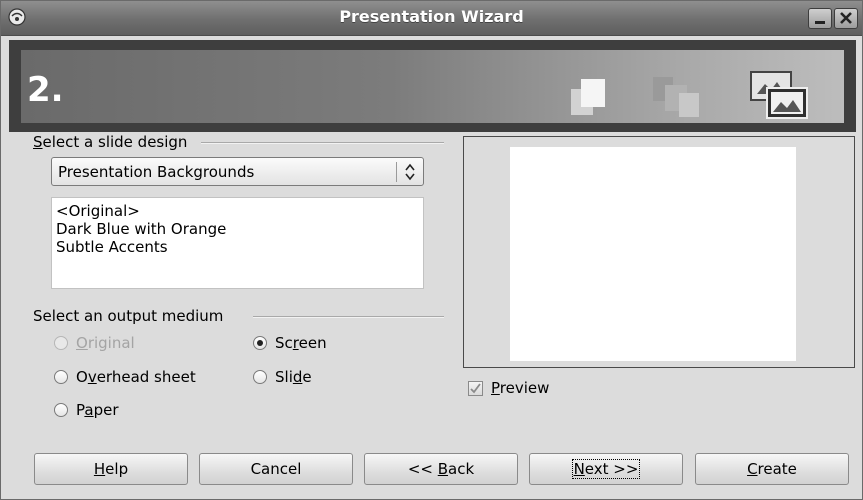 The image size is (863, 500). Describe the element at coordinates (676, 97) in the screenshot. I see `stacked-slides-icon` at that location.